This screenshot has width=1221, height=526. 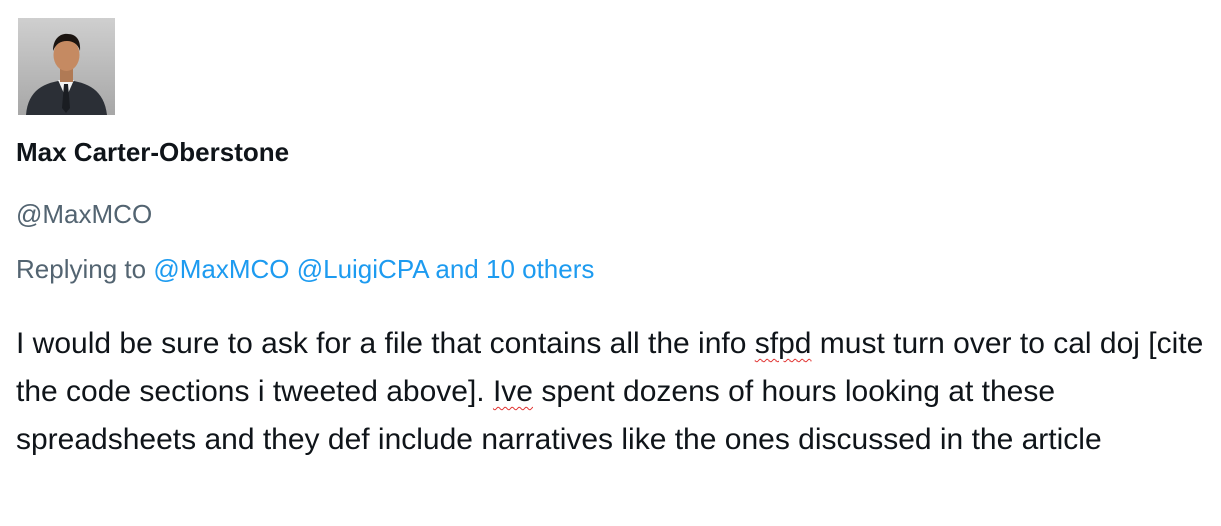 I want to click on misspelled-word: sfpd, so click(x=783, y=343).